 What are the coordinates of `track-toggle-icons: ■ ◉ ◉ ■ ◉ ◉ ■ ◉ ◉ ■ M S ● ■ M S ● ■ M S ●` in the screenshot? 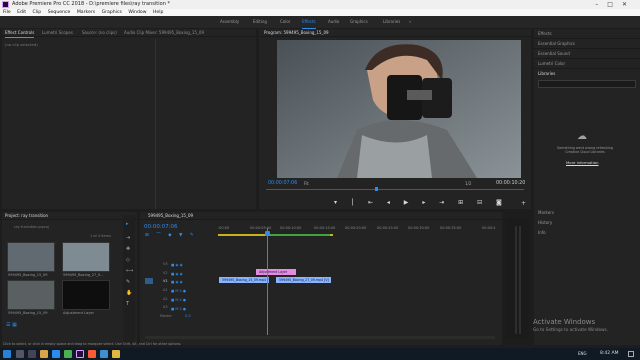 It's located at (178, 287).